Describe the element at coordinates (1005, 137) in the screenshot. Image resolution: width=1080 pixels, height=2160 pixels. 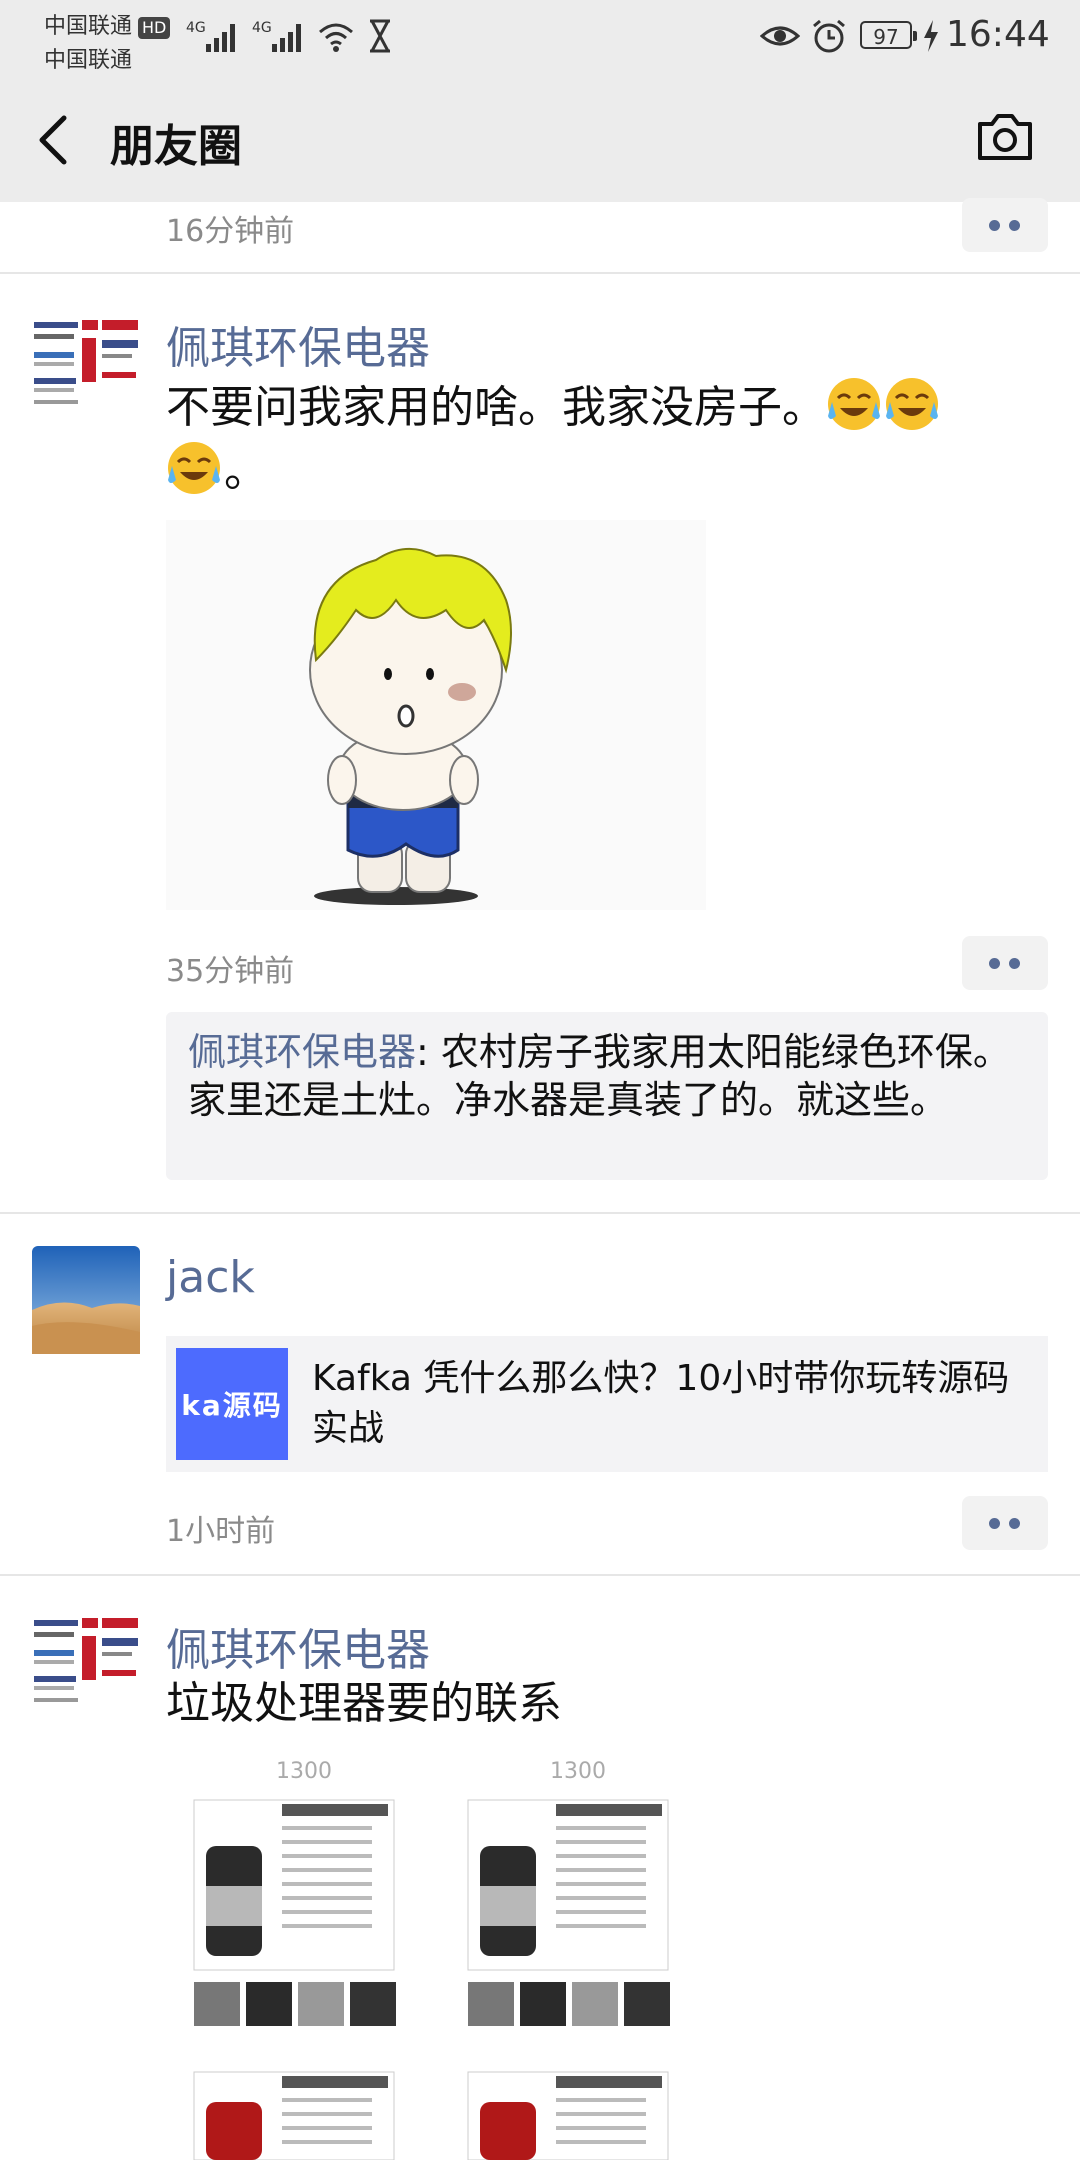
I see `camera-icon` at that location.